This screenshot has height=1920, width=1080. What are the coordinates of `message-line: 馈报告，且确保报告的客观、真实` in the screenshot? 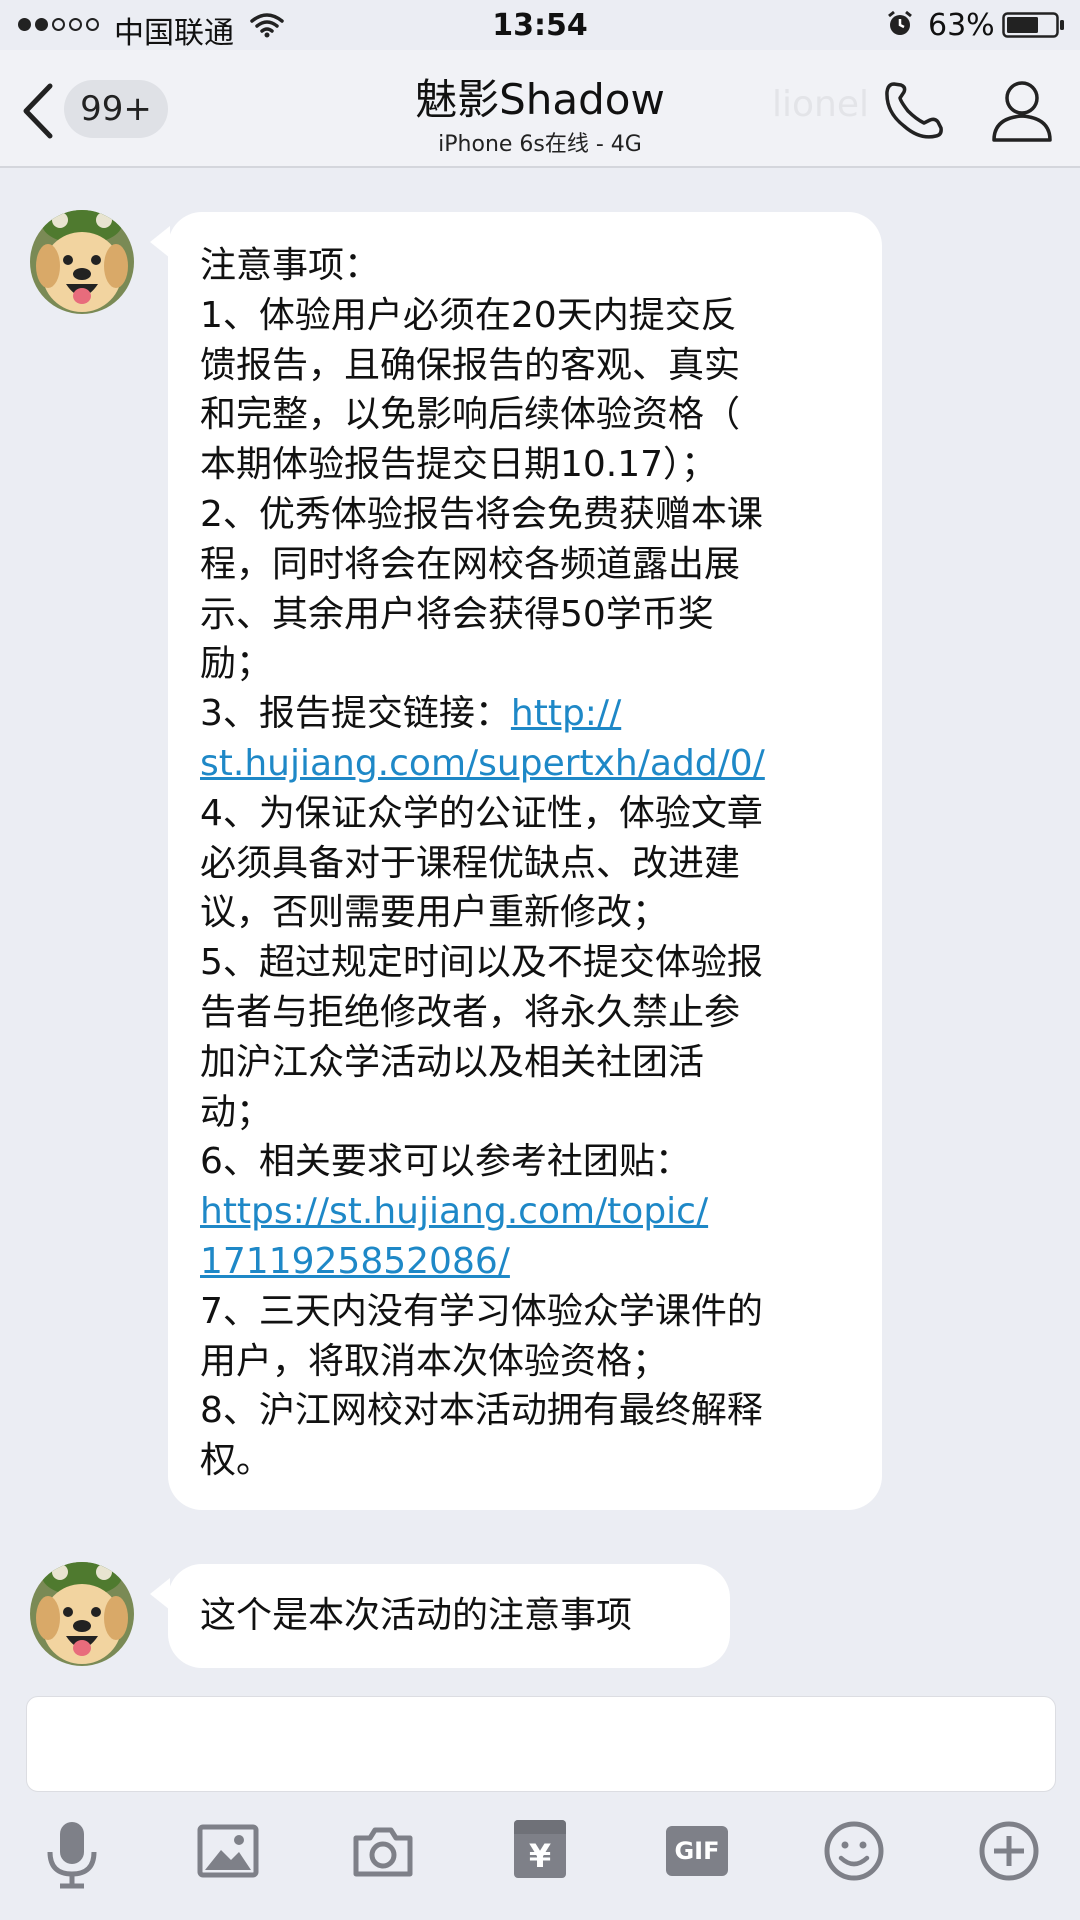 It's located at (529, 366).